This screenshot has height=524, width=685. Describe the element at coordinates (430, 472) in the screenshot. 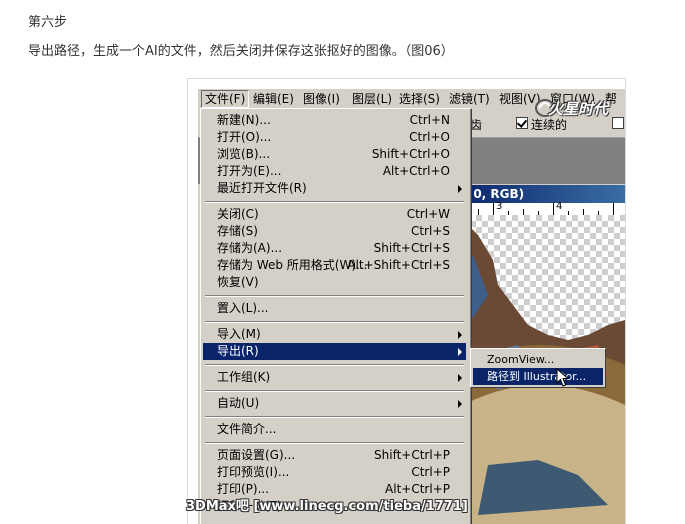

I see `menu-item-shortcut: Ctrl+P` at that location.